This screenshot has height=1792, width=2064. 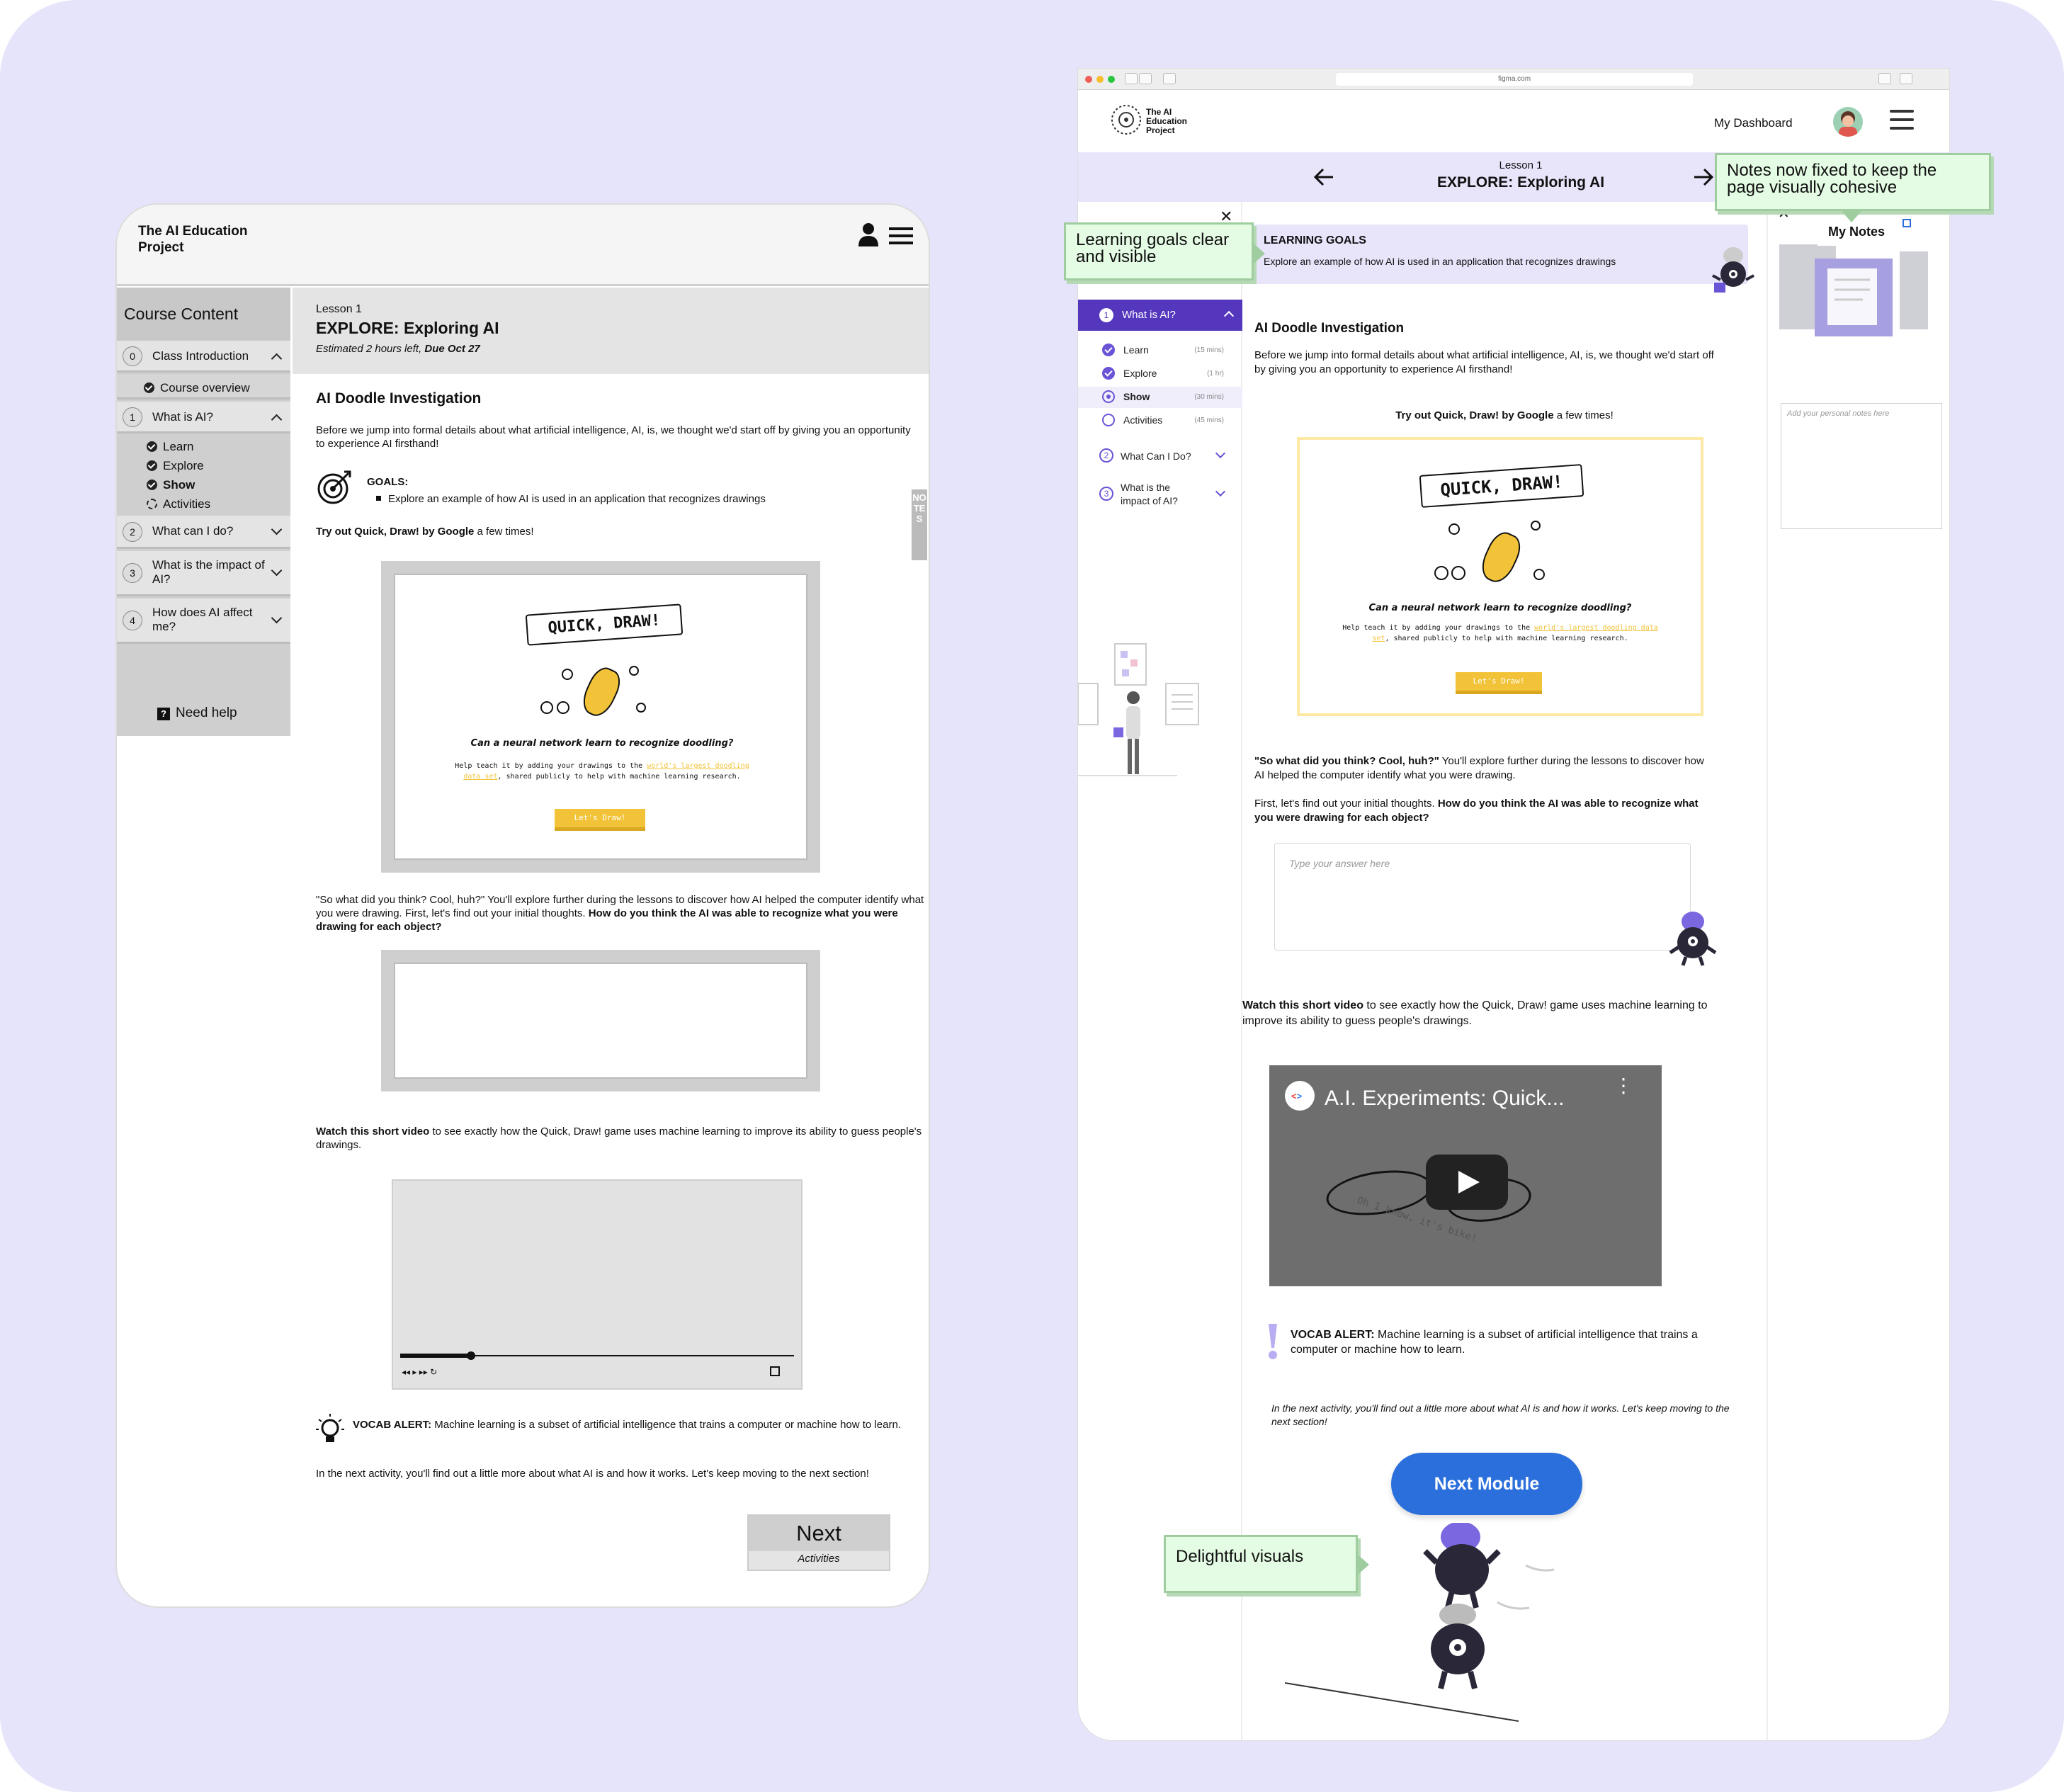 What do you see at coordinates (1693, 939) in the screenshot?
I see `mascot-character-icon` at bounding box center [1693, 939].